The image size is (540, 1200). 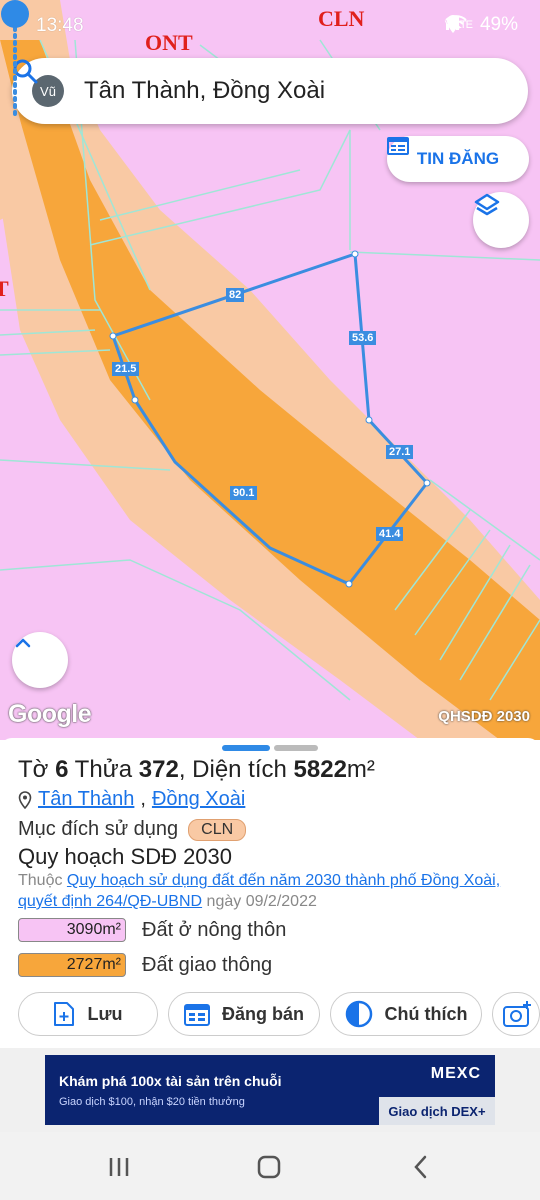 I want to click on back-icon, so click(x=420, y=1167).